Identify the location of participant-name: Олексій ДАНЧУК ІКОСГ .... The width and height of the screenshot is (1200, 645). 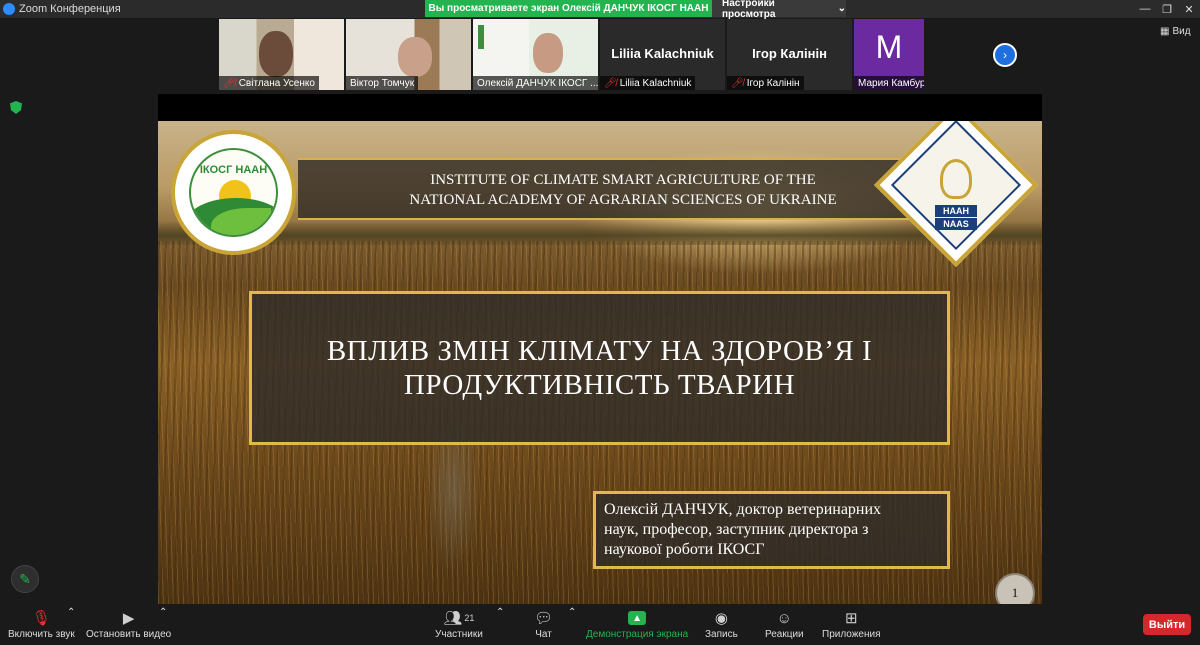
(537, 83).